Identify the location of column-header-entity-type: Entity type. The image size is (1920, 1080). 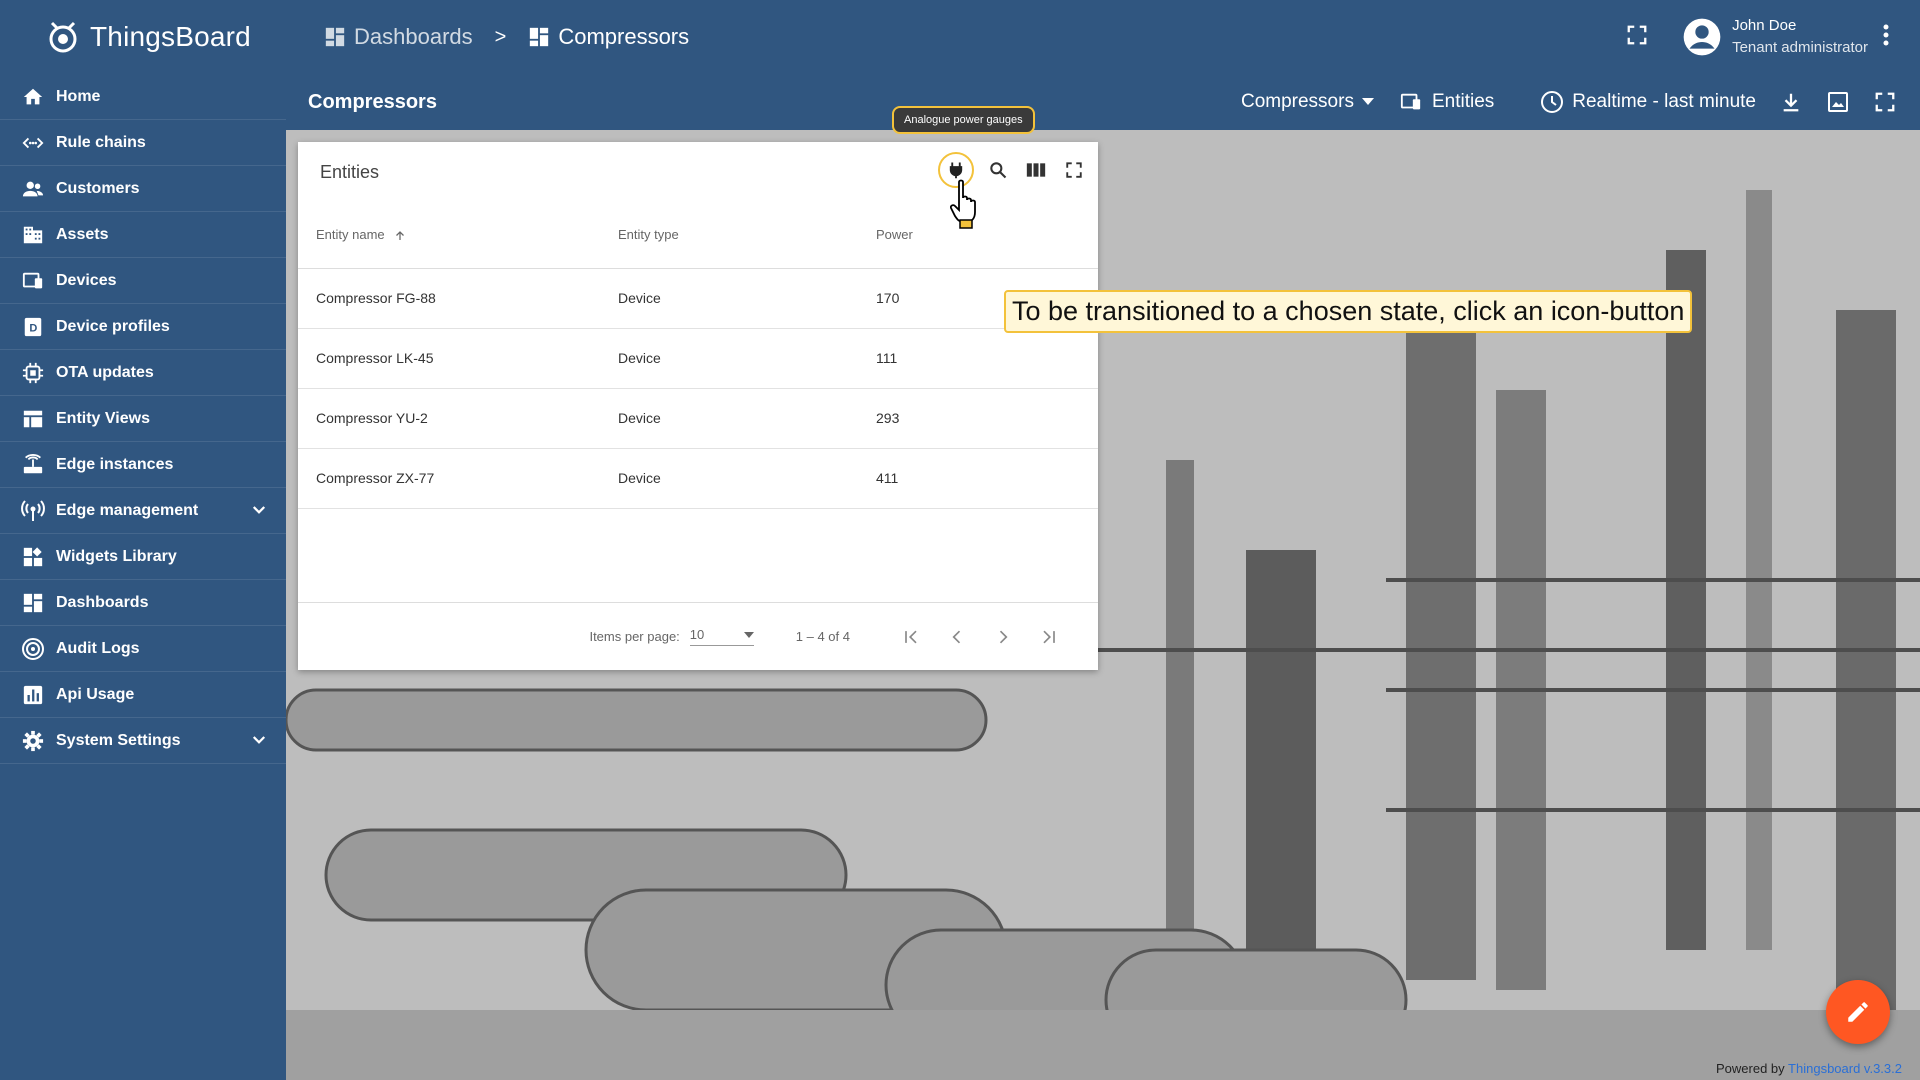
(747, 235).